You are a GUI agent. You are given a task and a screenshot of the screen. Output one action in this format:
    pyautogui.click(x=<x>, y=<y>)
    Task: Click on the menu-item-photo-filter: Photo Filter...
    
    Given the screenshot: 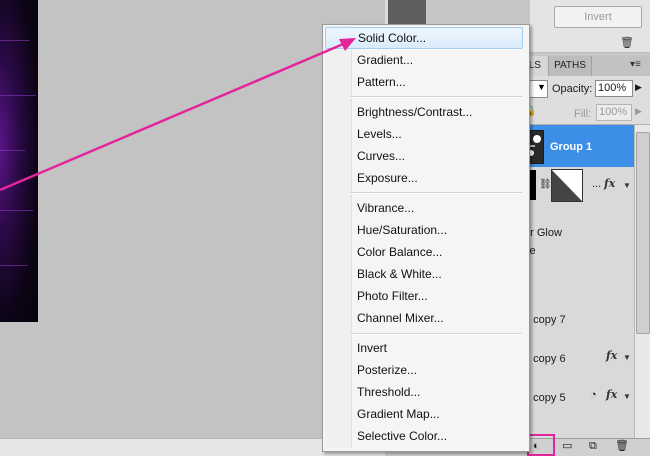 What is the action you would take?
    pyautogui.click(x=424, y=296)
    